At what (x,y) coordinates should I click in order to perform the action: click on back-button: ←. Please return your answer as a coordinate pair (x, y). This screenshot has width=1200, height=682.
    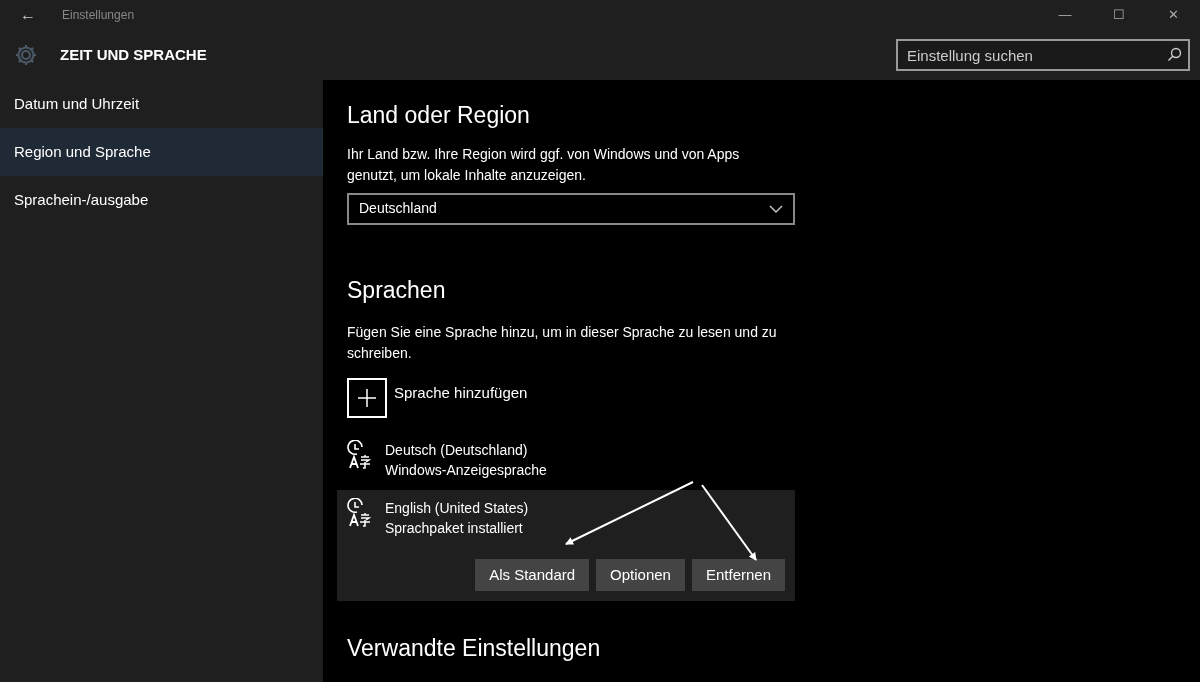
    Looking at the image, I should click on (28, 15).